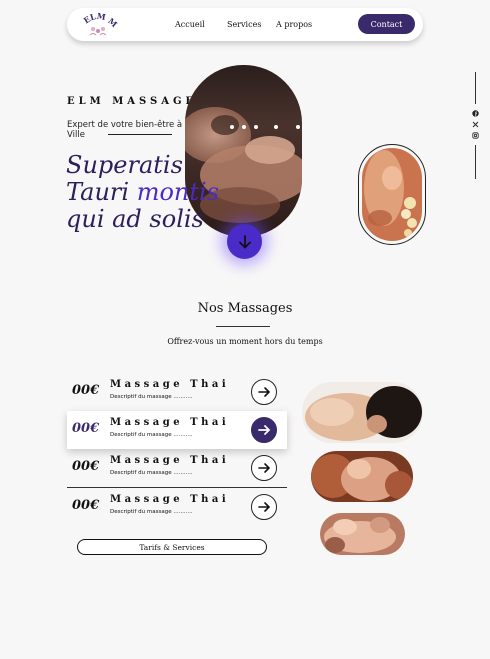 This screenshot has height=659, width=490. Describe the element at coordinates (190, 24) in the screenshot. I see `nav-link-accueil: Accueil` at that location.